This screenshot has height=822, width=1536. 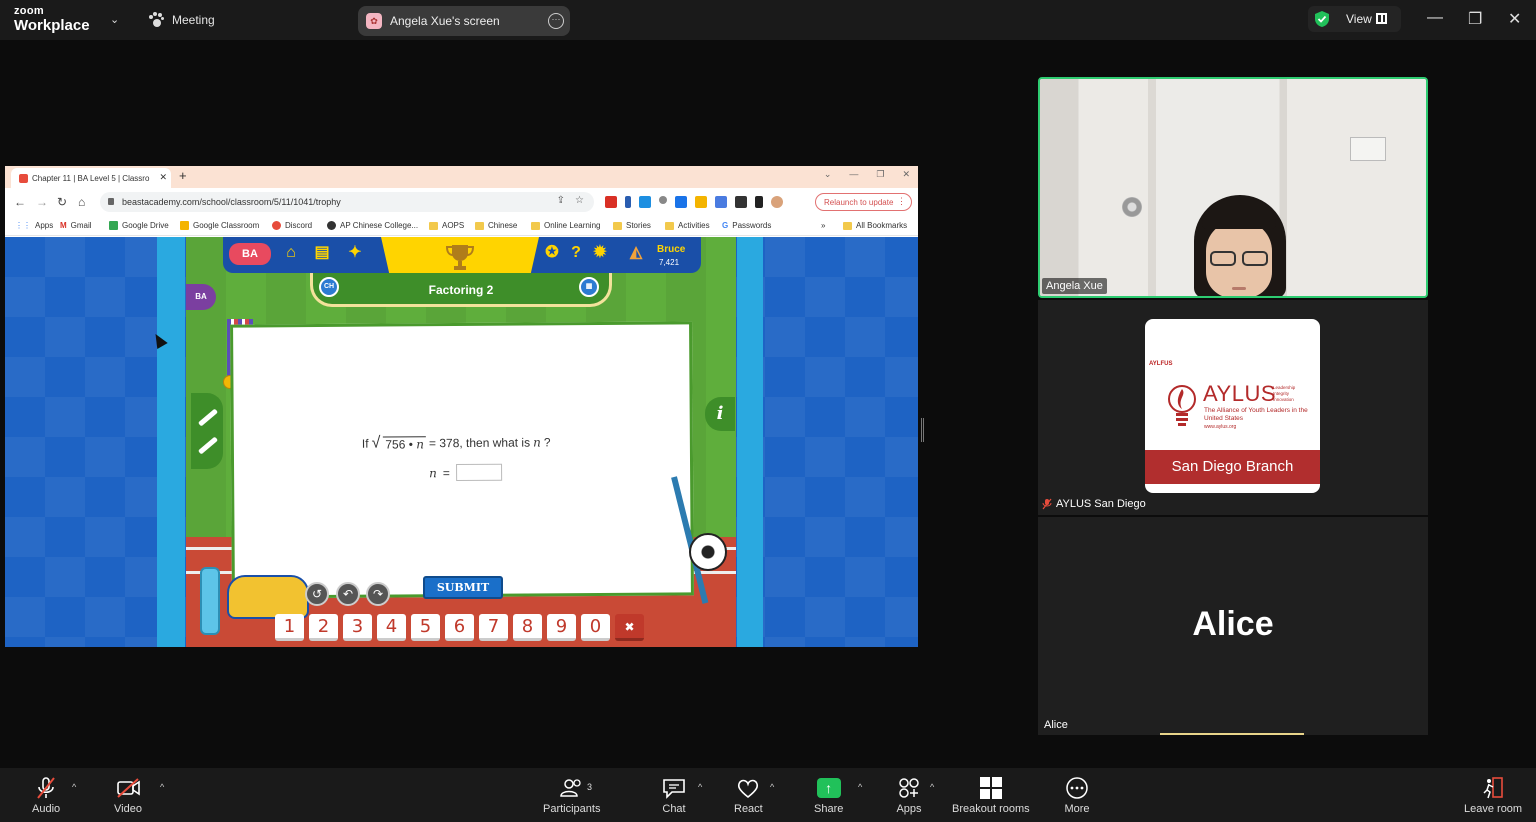 What do you see at coordinates (863, 202) in the screenshot?
I see `relaunch-button: Relaunch to update ⋮` at bounding box center [863, 202].